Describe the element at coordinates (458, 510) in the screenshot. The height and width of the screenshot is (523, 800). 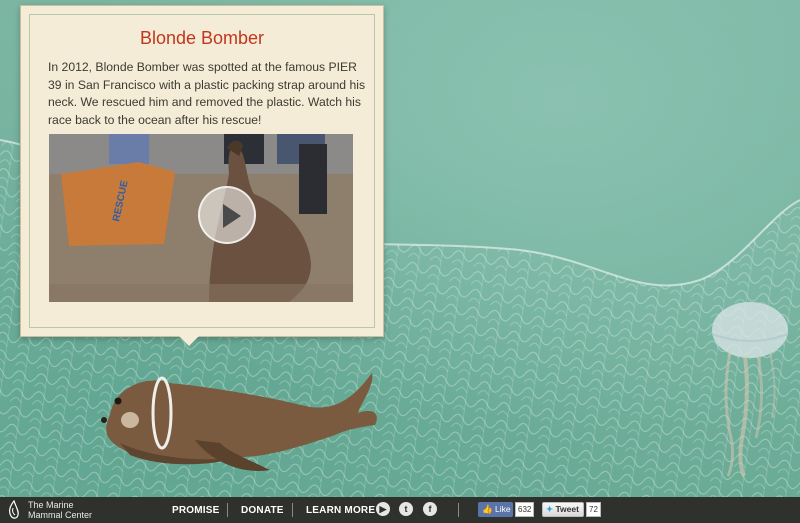
I see `social-divider` at that location.